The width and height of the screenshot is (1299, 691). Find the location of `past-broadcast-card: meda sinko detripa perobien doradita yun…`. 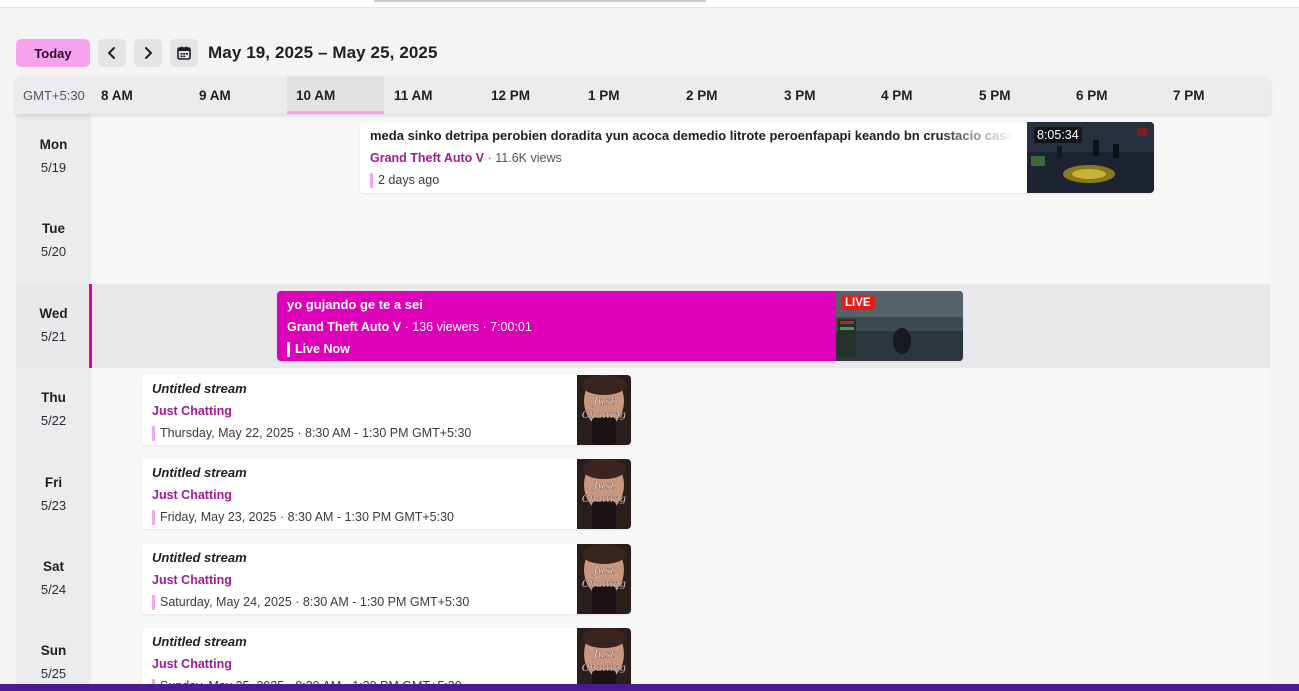

past-broadcast-card: meda sinko detripa perobien doradita yun… is located at coordinates (757, 157).